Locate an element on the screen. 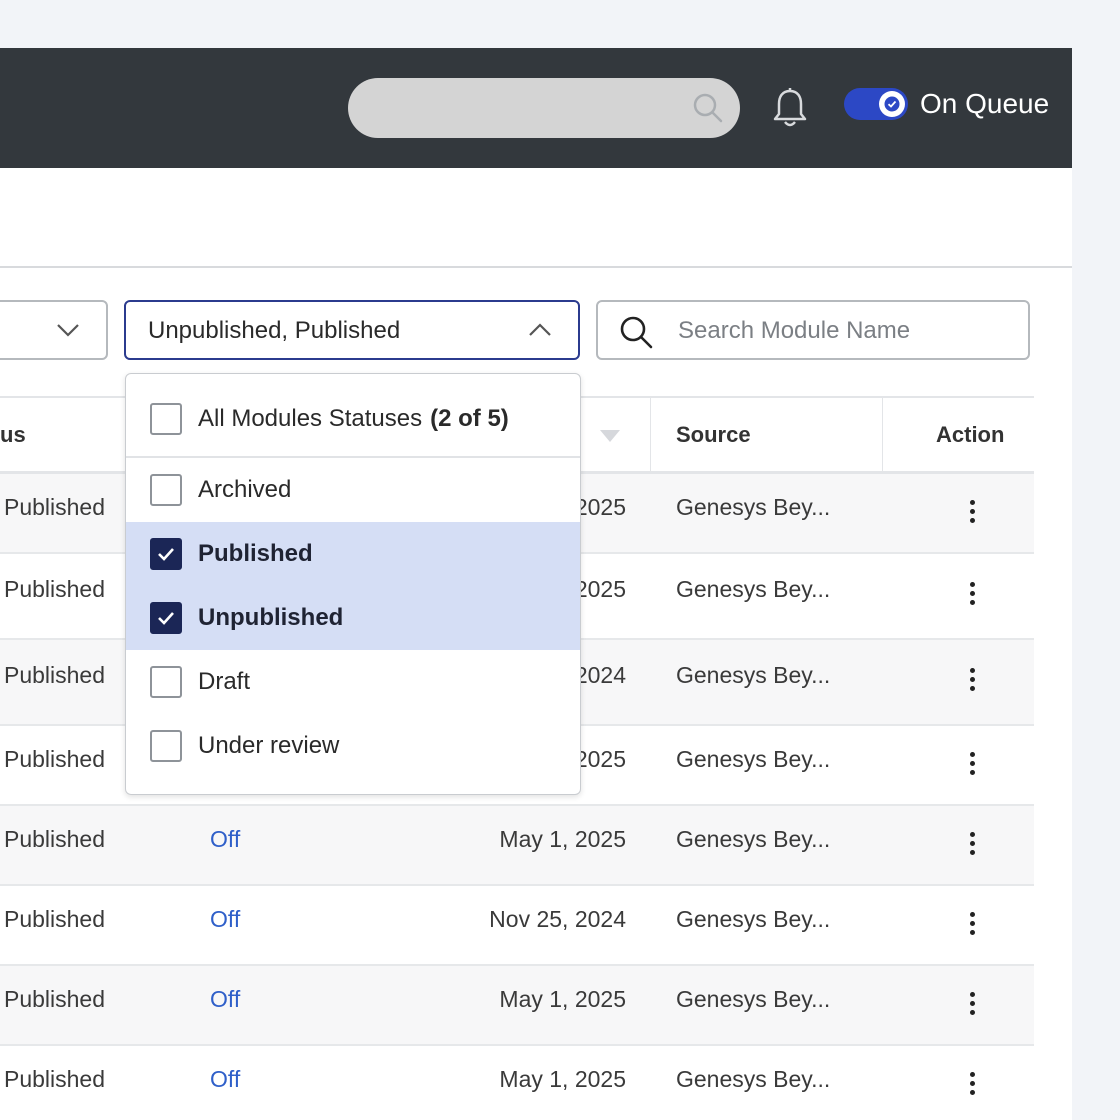 The width and height of the screenshot is (1120, 1120). option-label: Archived is located at coordinates (245, 489).